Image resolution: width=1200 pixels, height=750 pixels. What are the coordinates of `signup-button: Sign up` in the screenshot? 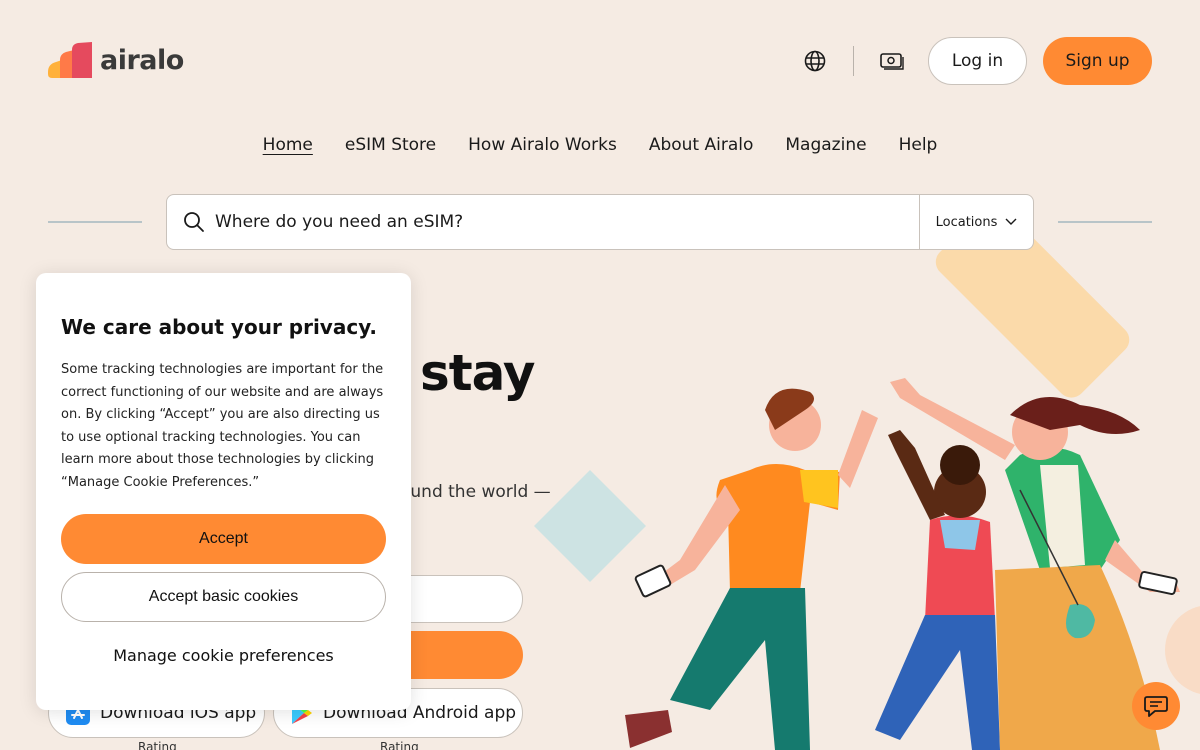 It's located at (1097, 61).